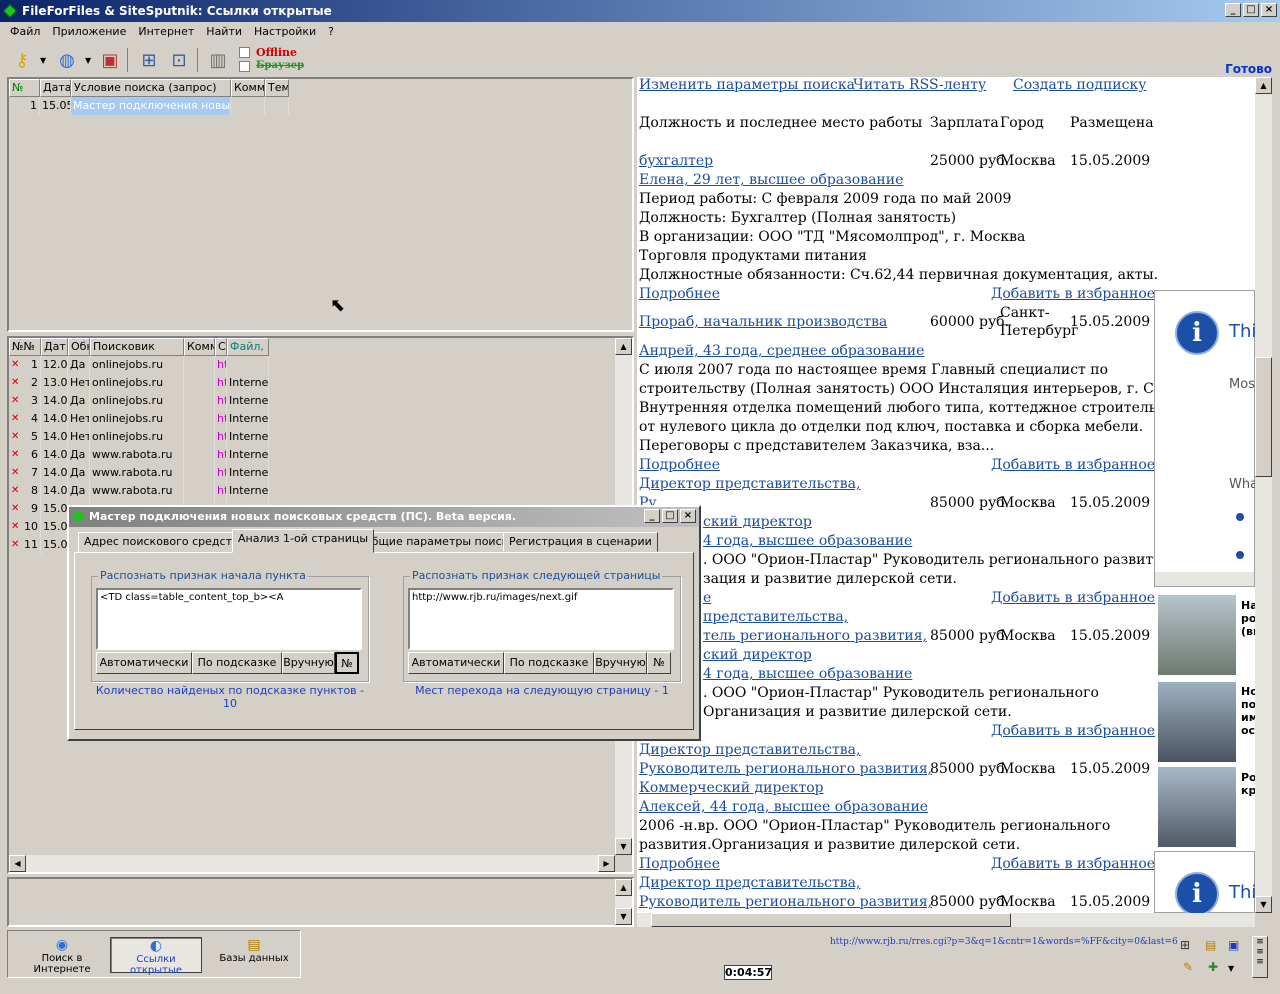 The width and height of the screenshot is (1280, 994). What do you see at coordinates (55, 88) in the screenshot?
I see `grid-header: Дата` at bounding box center [55, 88].